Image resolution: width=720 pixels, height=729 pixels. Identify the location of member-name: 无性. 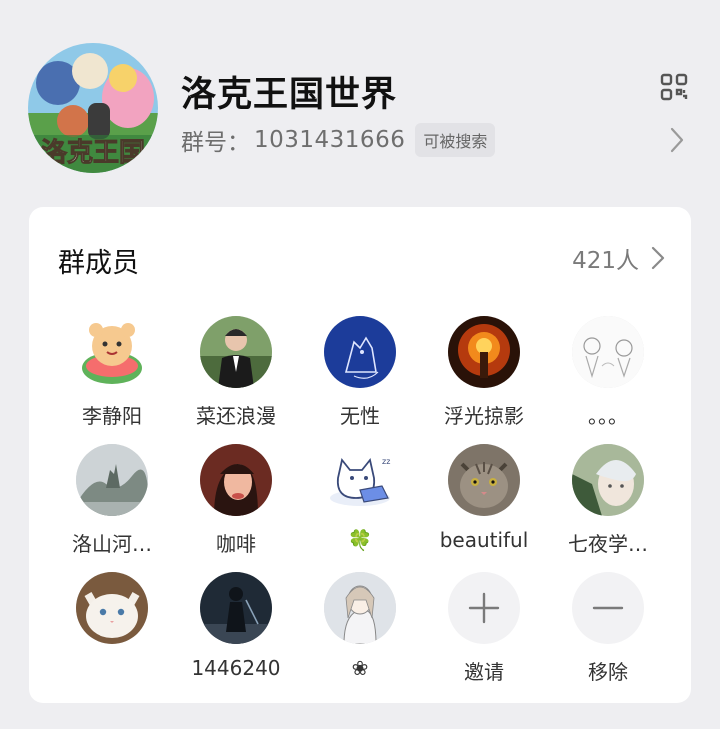
(360, 416).